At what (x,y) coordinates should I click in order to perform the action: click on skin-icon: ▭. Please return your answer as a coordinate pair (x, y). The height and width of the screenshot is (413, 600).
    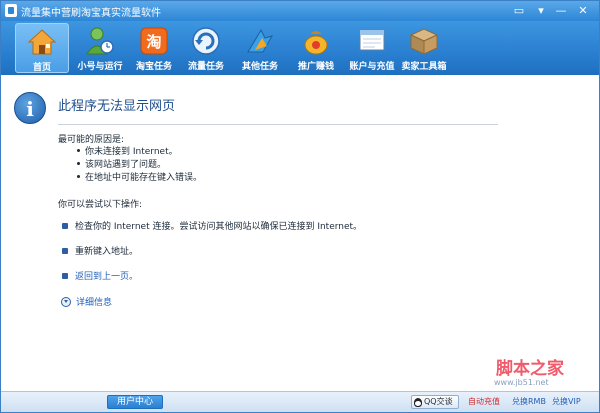
    Looking at the image, I should click on (519, 10).